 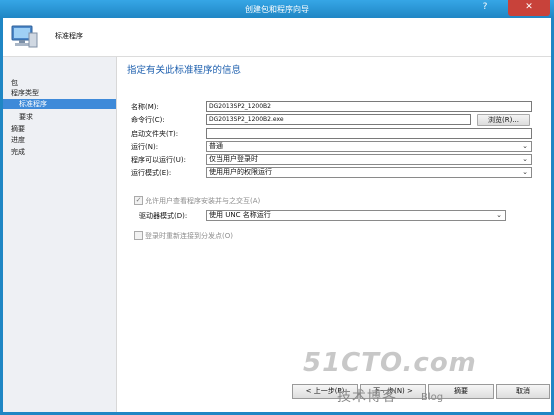 What do you see at coordinates (240, 215) in the screenshot?
I see `drive-mode-select-value: 使用 UNC 名称运行` at bounding box center [240, 215].